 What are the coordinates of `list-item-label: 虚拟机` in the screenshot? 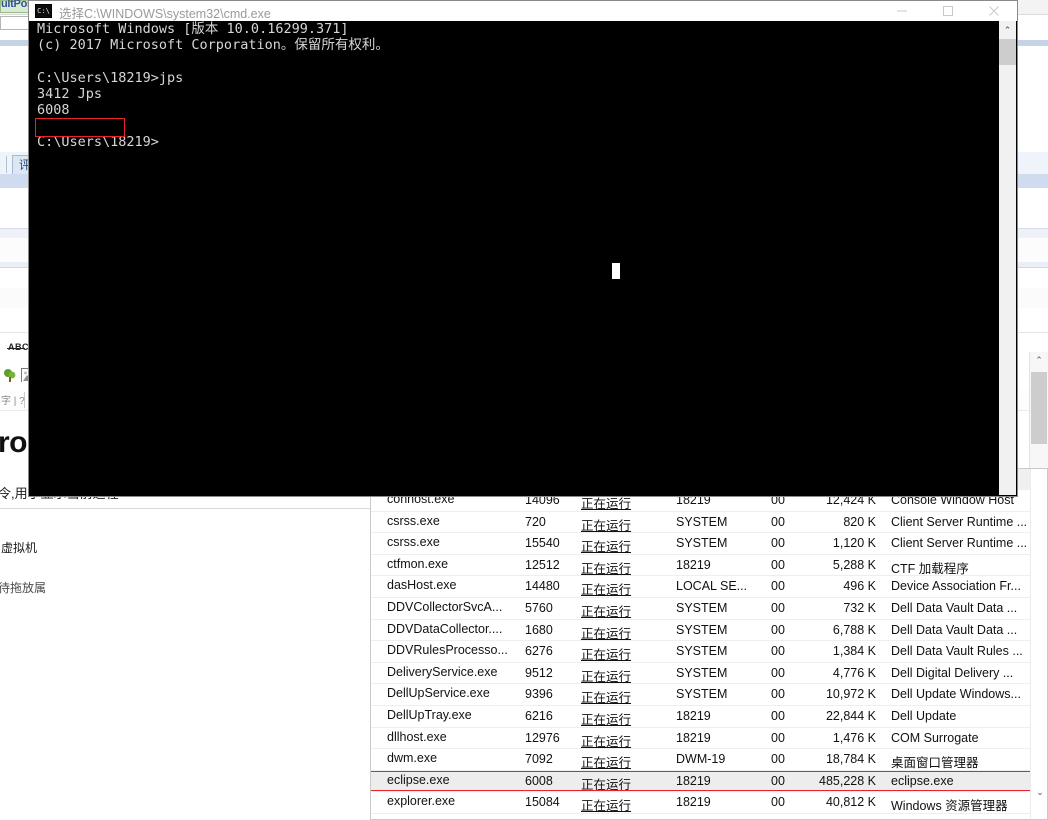 It's located at (19, 548).